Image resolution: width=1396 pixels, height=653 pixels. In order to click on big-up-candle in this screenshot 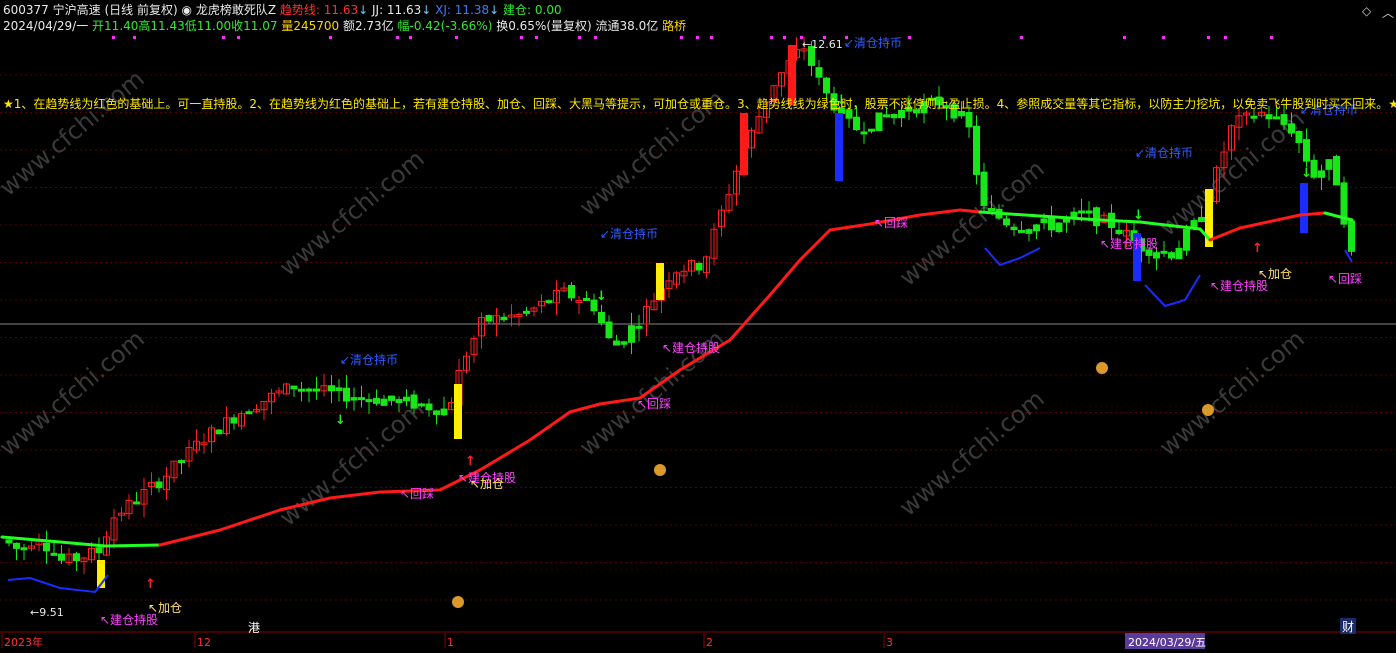, I will do `click(744, 144)`.